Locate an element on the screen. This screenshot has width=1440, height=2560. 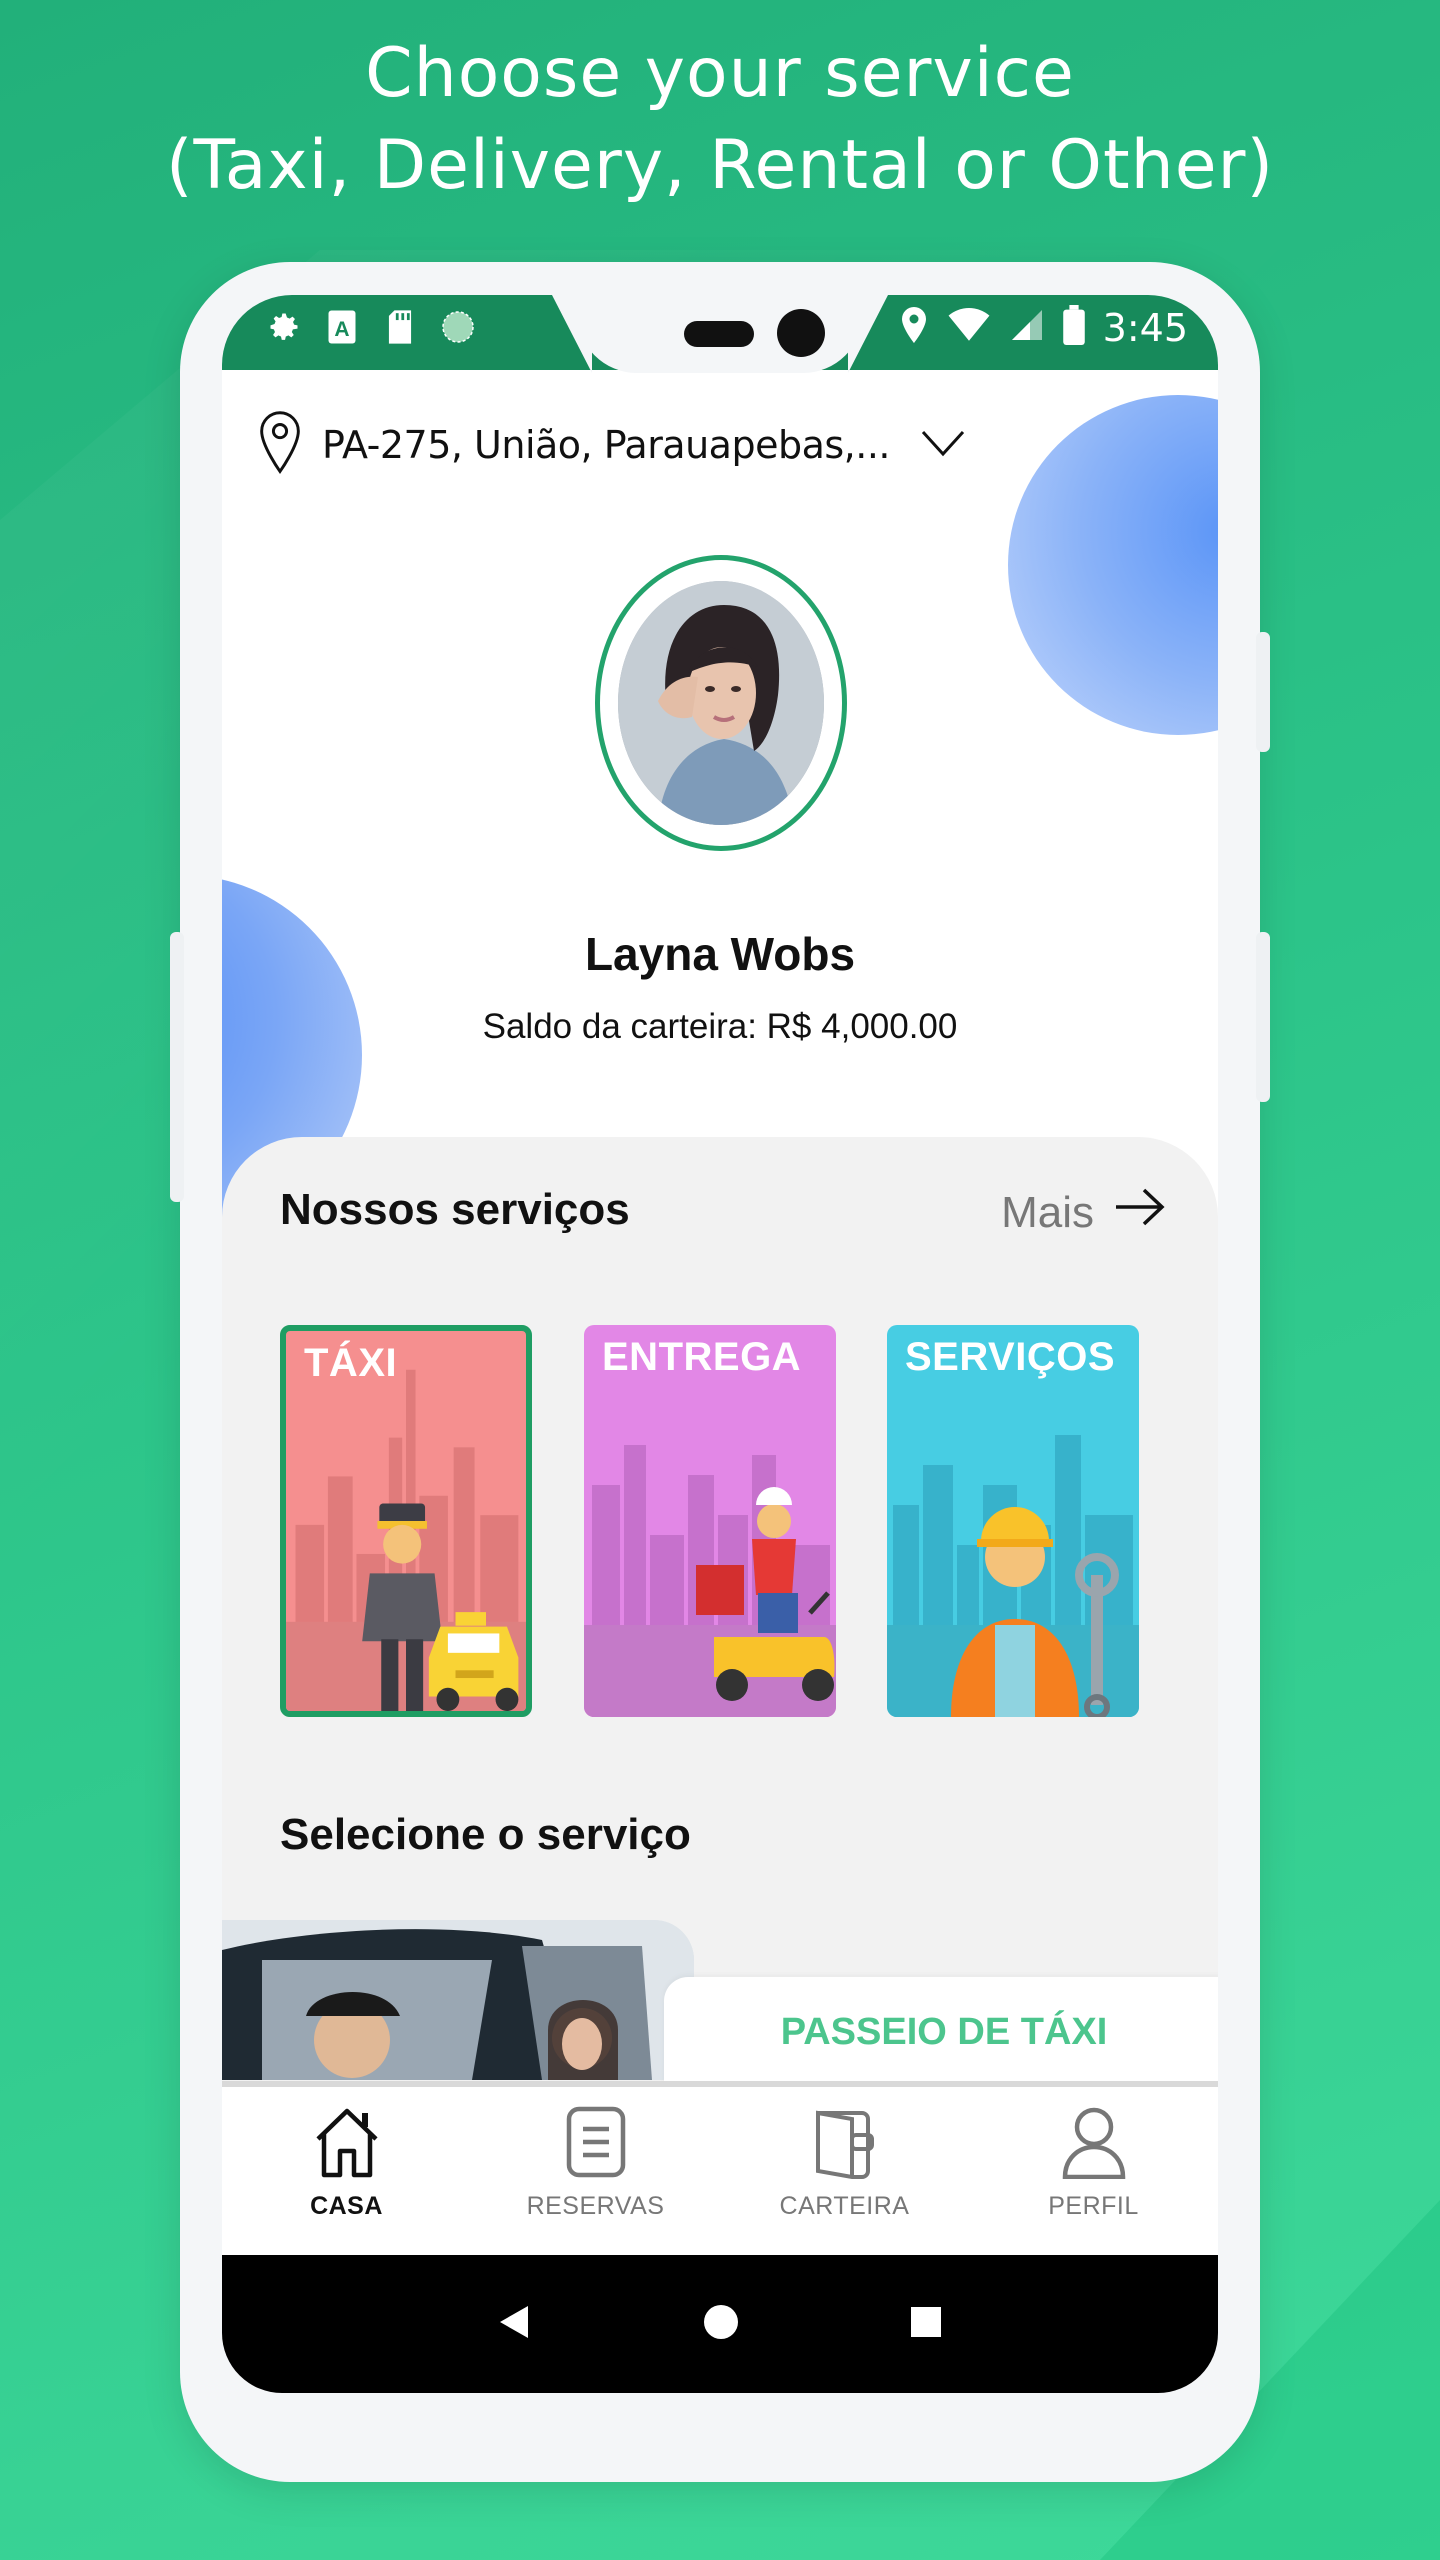
nav-item-casa: CASA is located at coordinates (346, 2167).